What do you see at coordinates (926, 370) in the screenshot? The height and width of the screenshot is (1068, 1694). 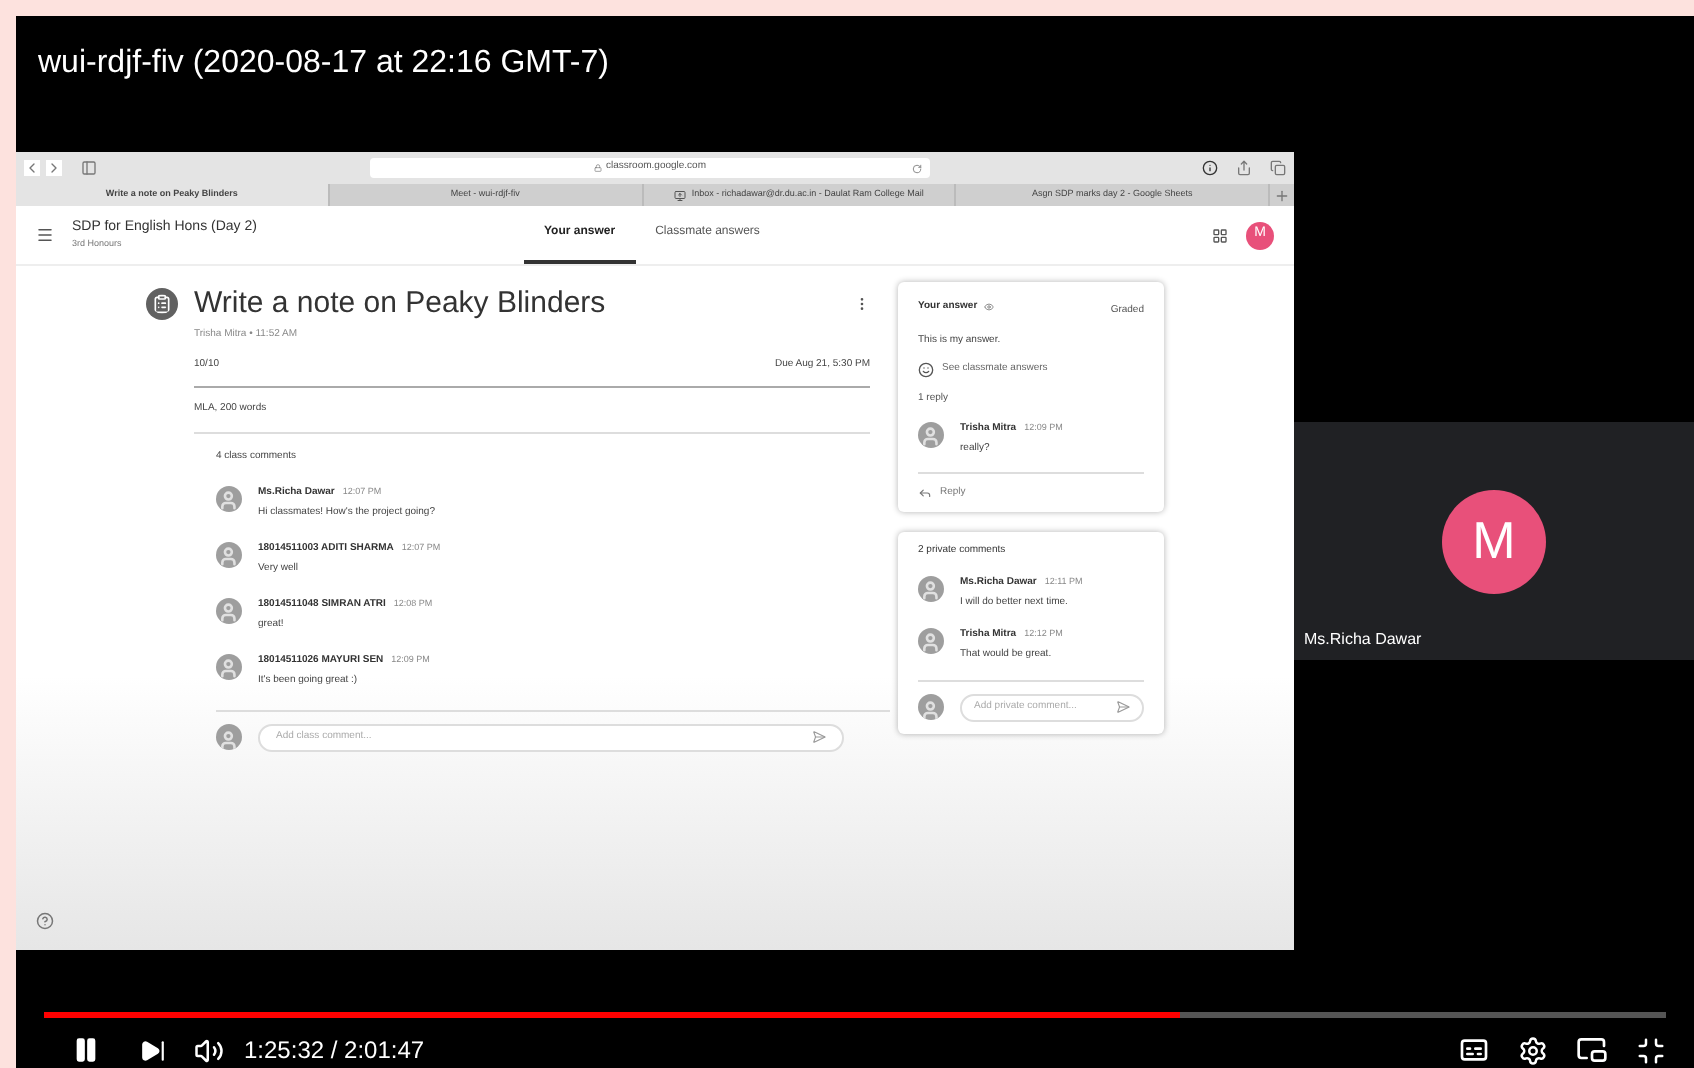 I see `smiley-icon` at bounding box center [926, 370].